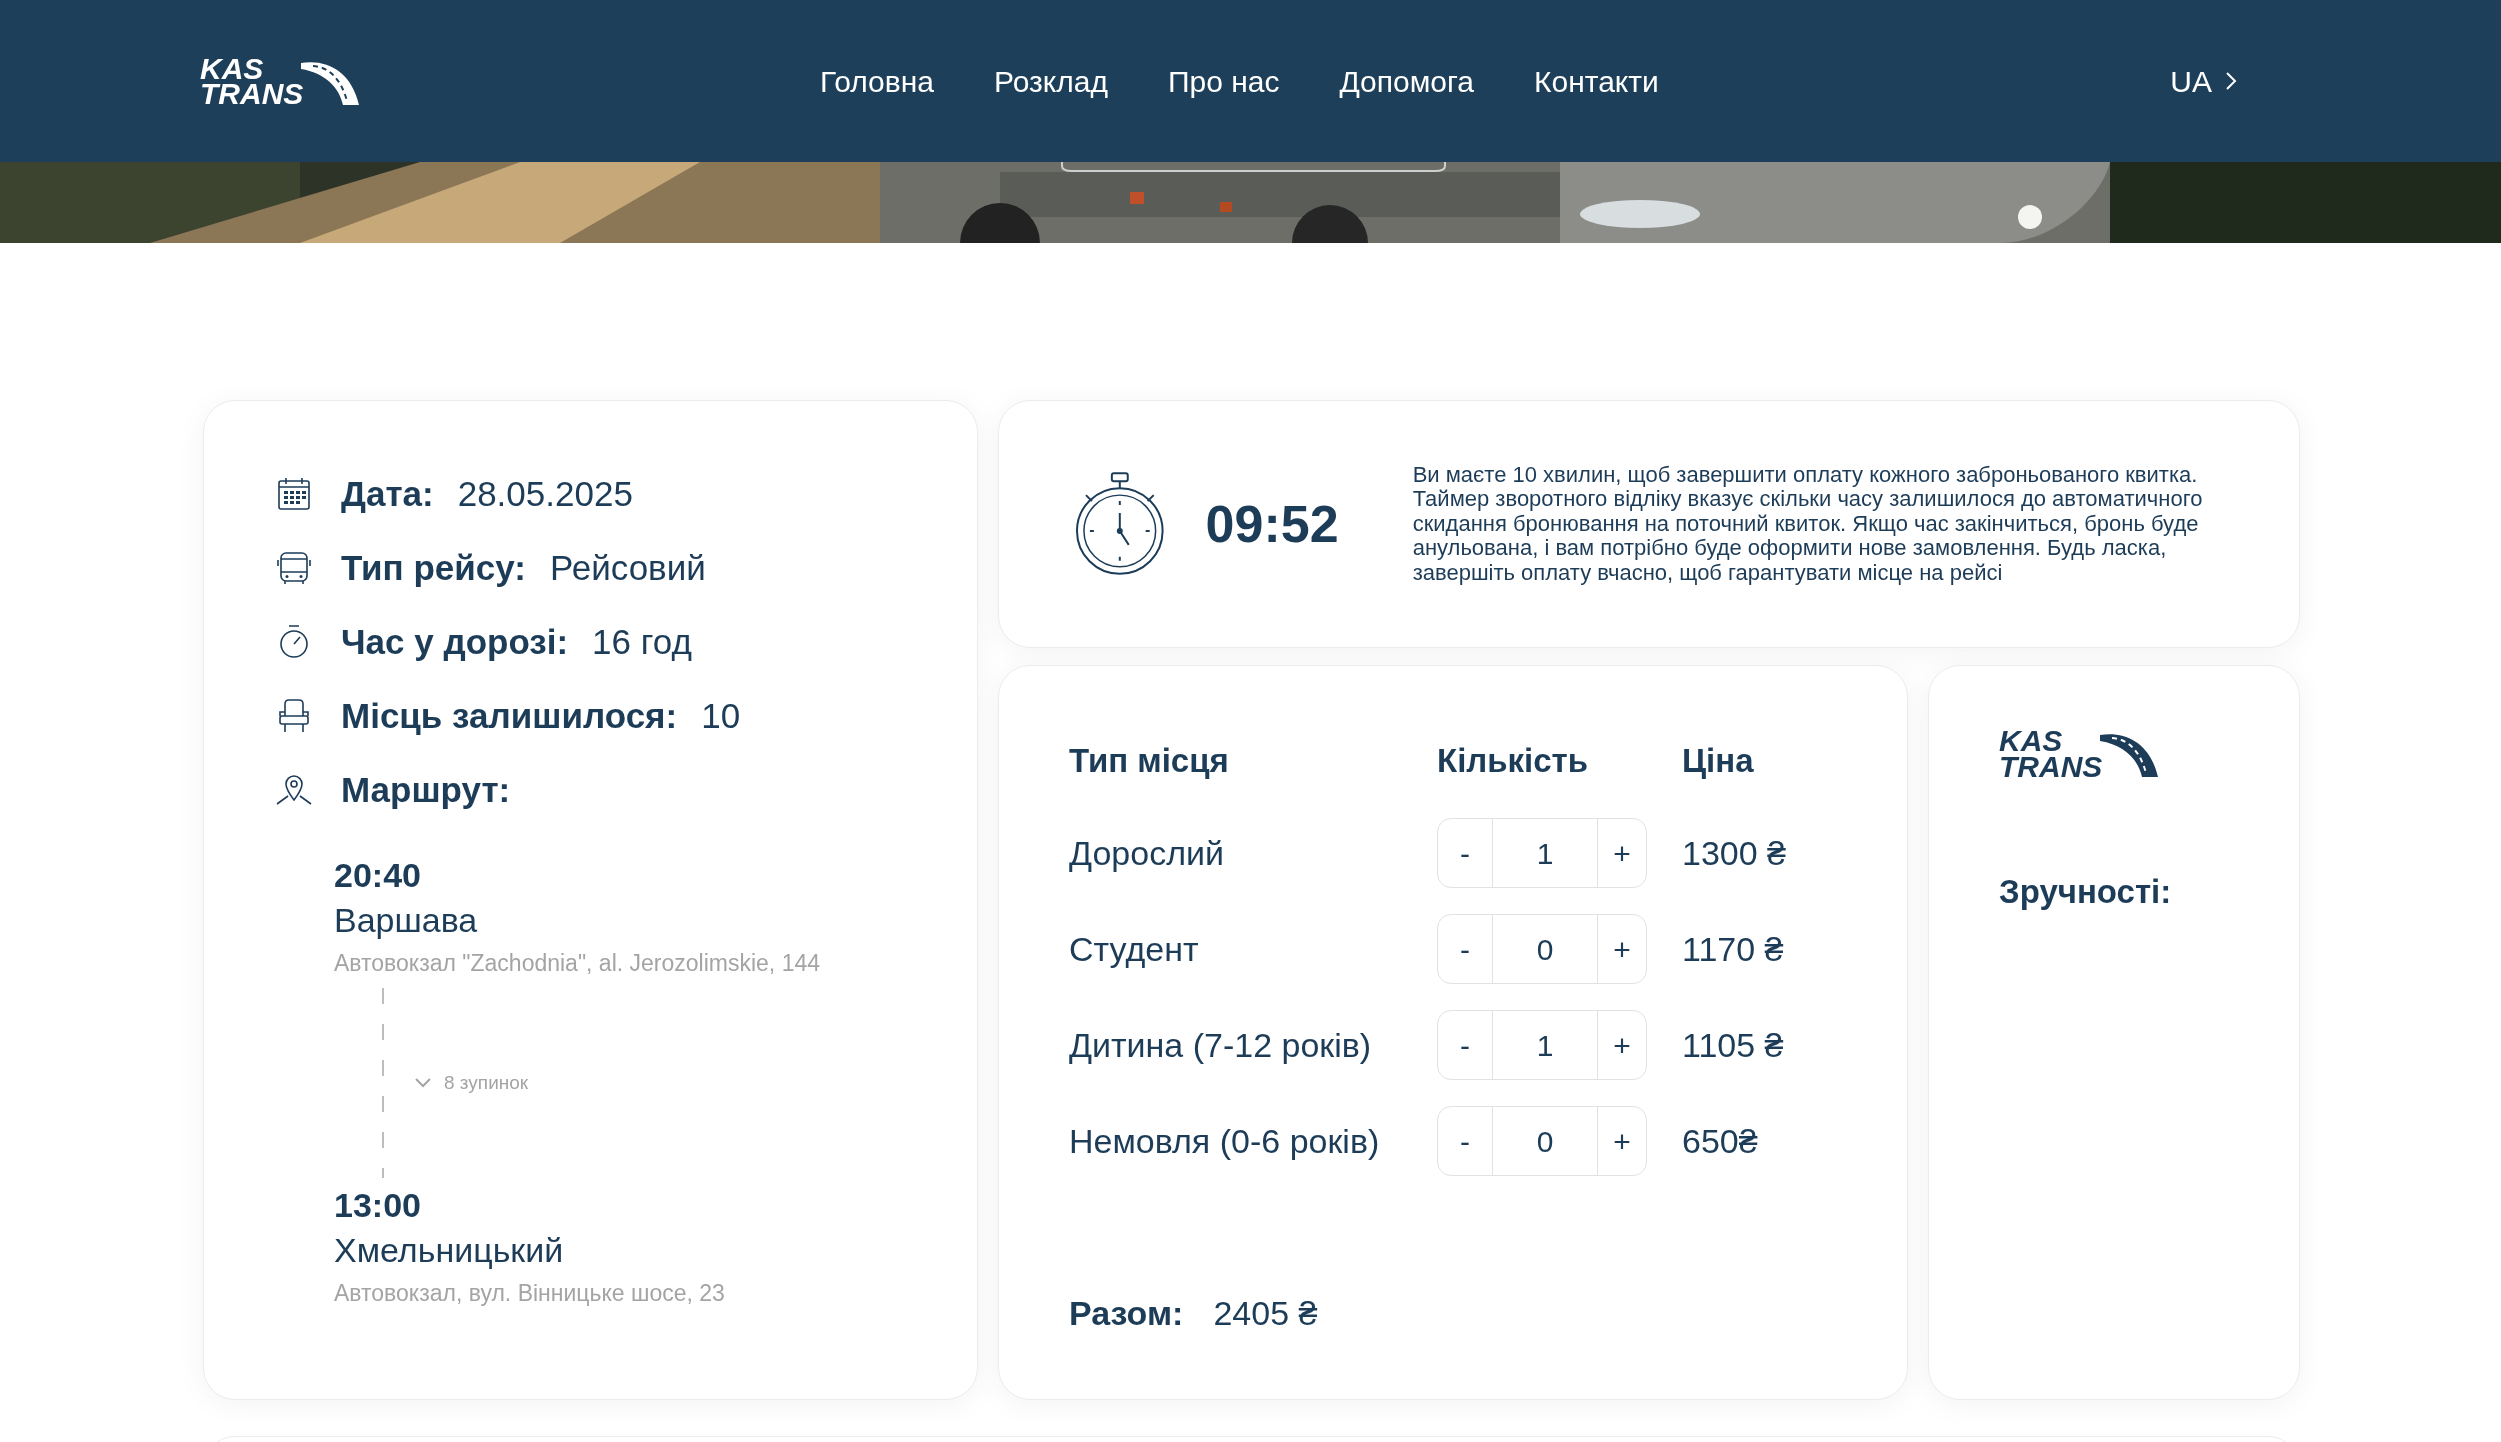 This screenshot has width=2501, height=1442. I want to click on field-label: Тип рейсу:, so click(433, 567).